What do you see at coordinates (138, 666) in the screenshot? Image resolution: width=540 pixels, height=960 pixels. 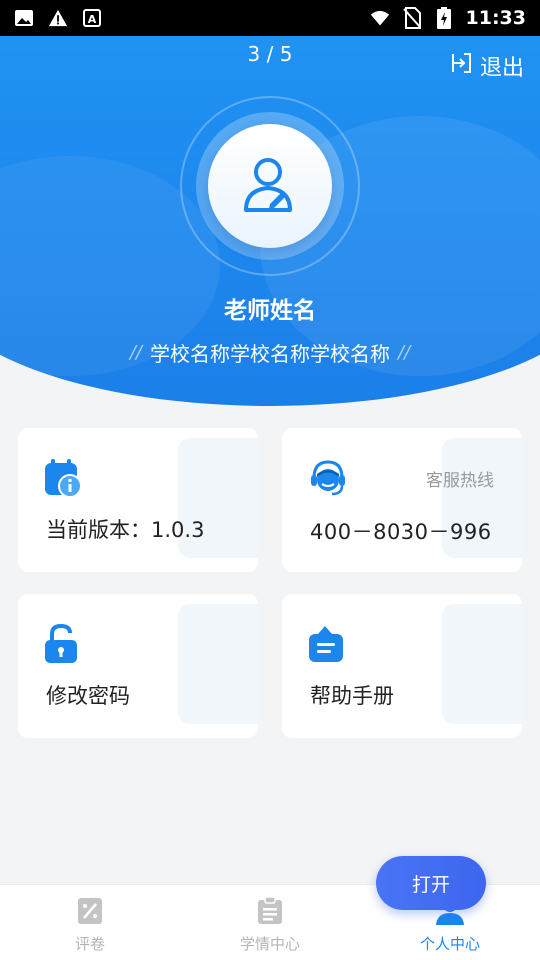 I see `change-password-card: 修改密码` at bounding box center [138, 666].